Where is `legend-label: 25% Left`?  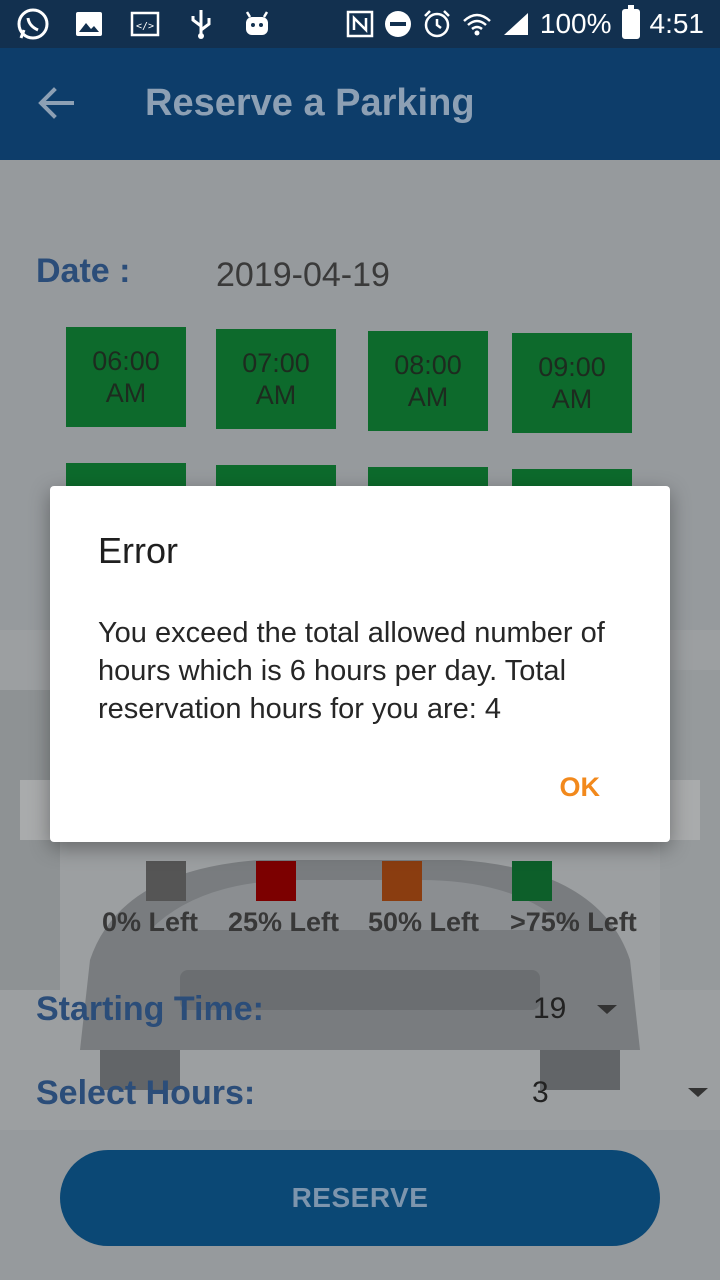
legend-label: 25% Left is located at coordinates (284, 922).